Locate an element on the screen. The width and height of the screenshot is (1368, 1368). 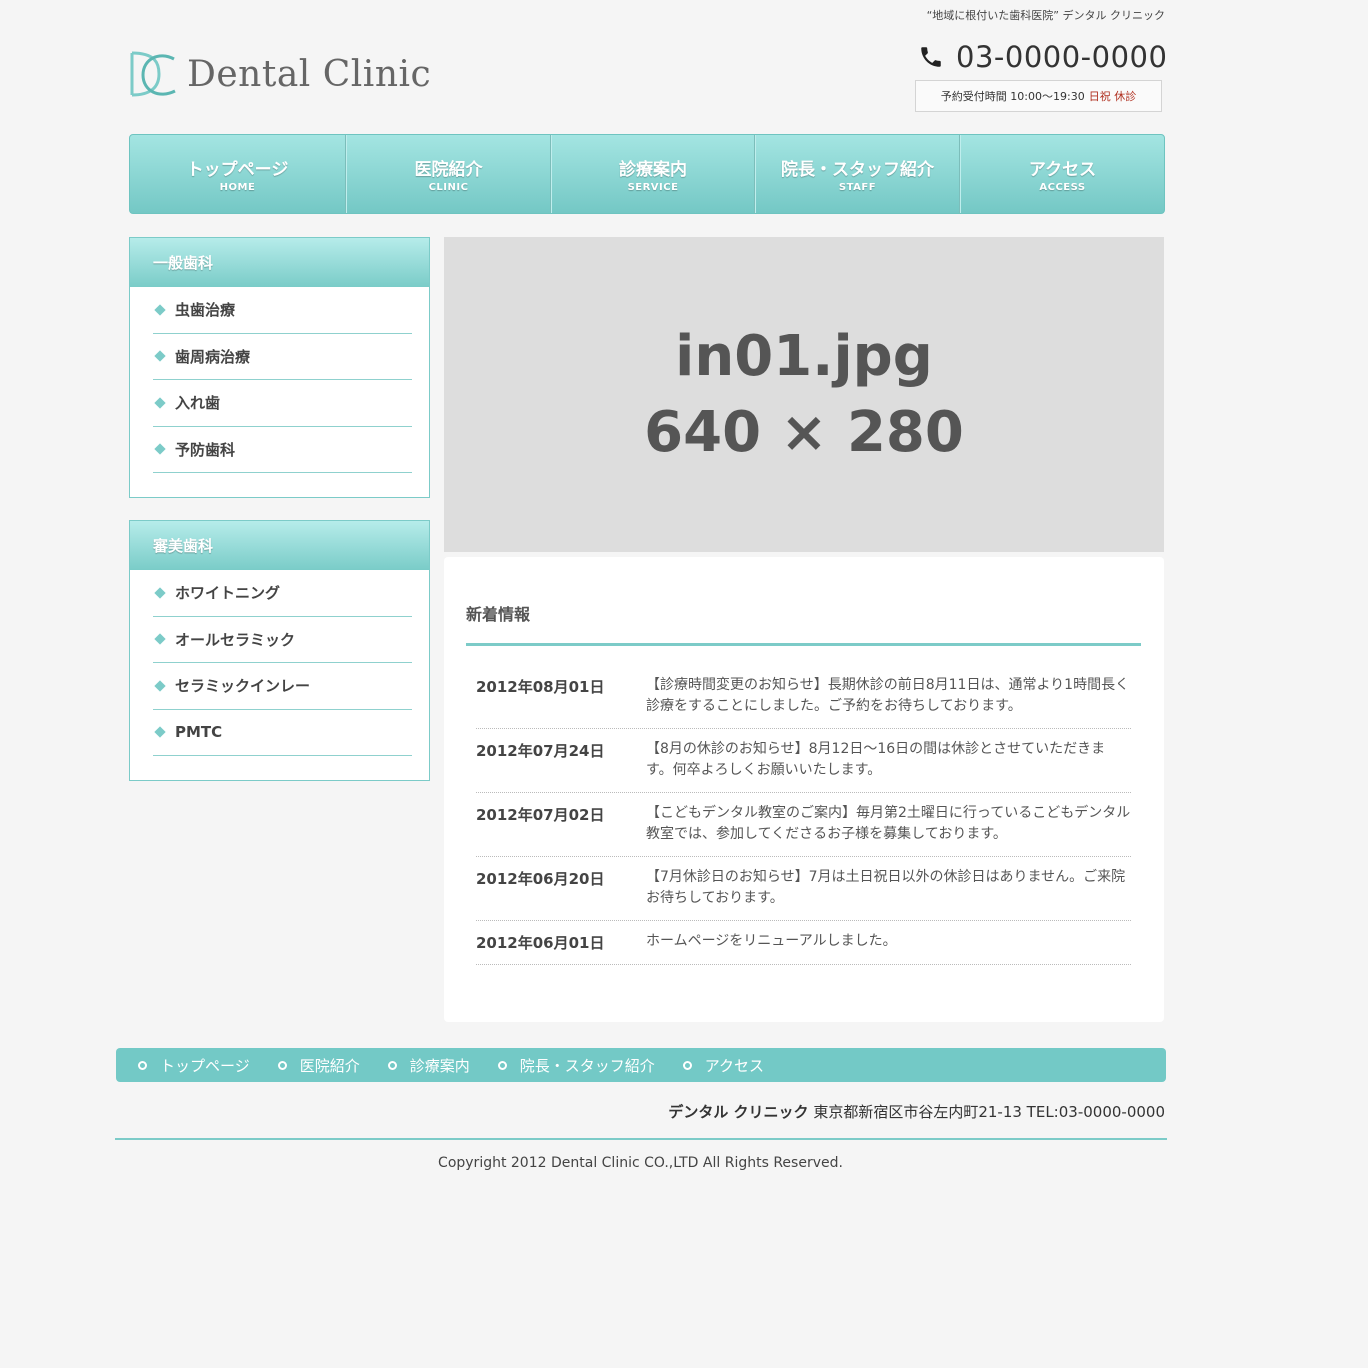
nav-service: 診療案内 SERVICE is located at coordinates (653, 174).